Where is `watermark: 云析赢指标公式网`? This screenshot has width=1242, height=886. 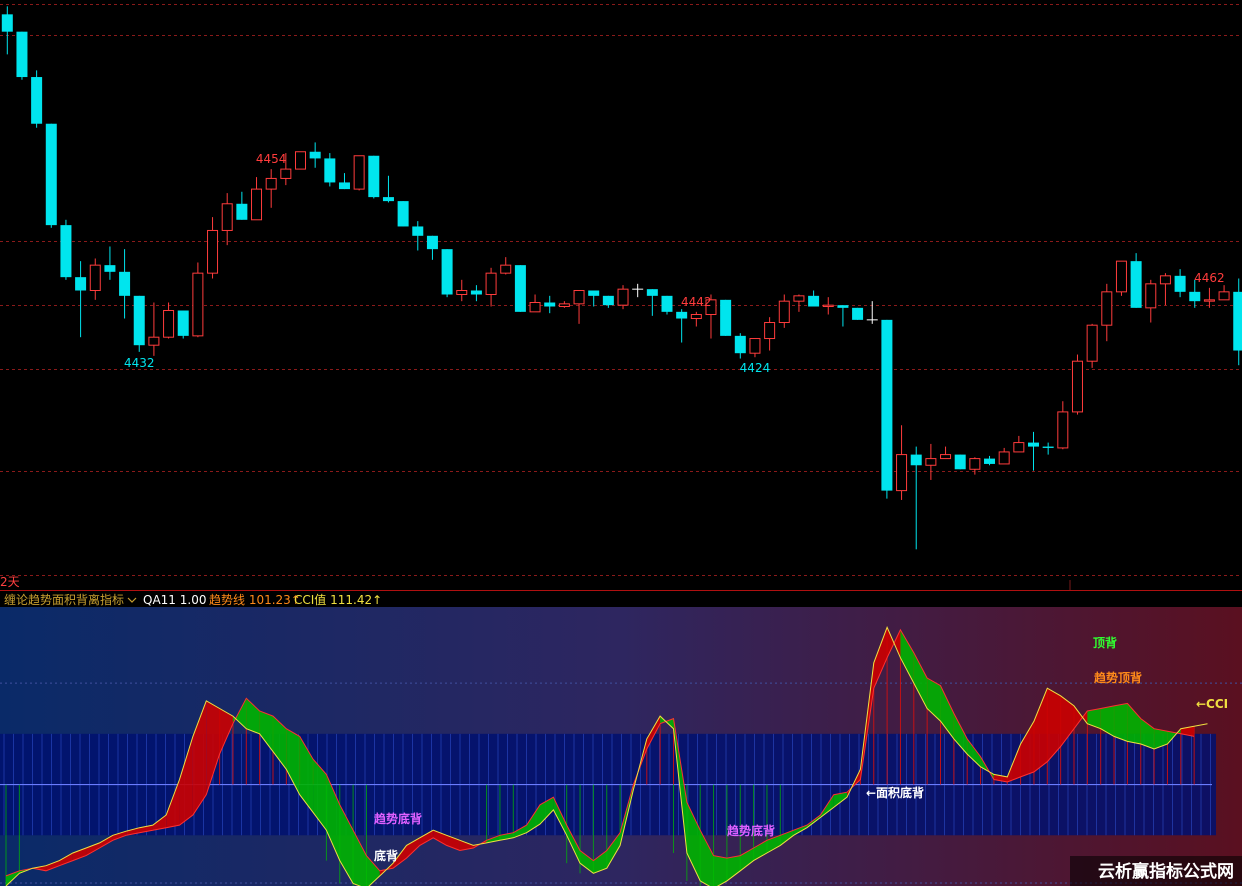
watermark: 云析赢指标公式网 is located at coordinates (1156, 871).